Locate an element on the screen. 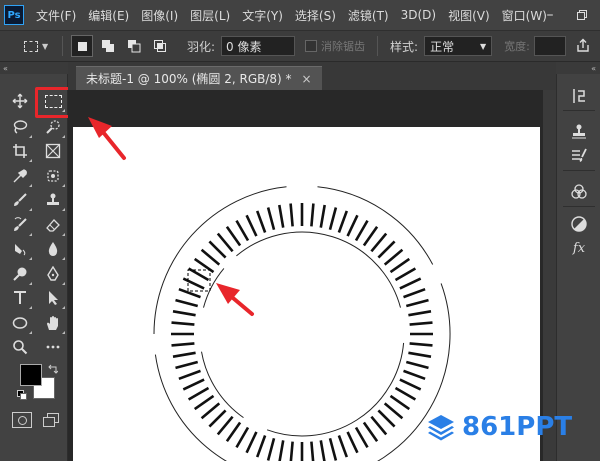 The image size is (600, 461). rect-marquee-icon is located at coordinates (31, 46).